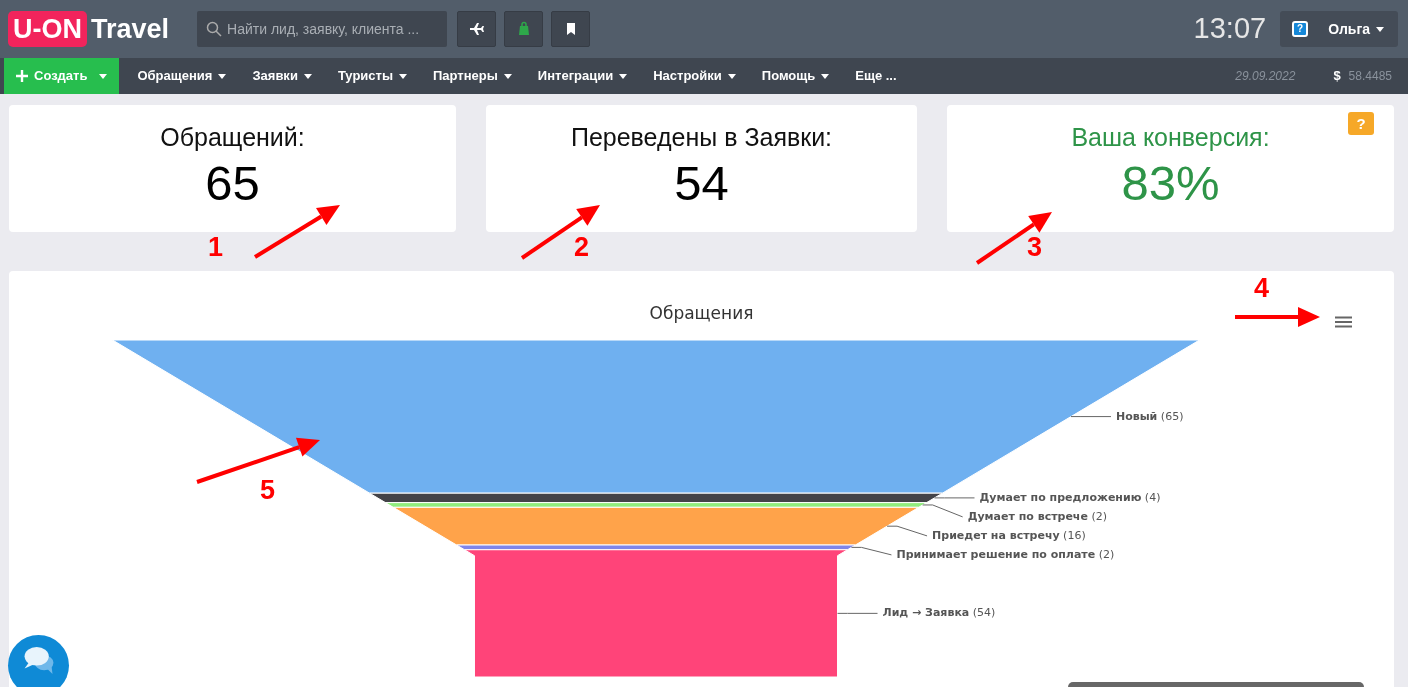 The image size is (1408, 687). Describe the element at coordinates (1170, 183) in the screenshot. I see `stat-value: 83%` at that location.